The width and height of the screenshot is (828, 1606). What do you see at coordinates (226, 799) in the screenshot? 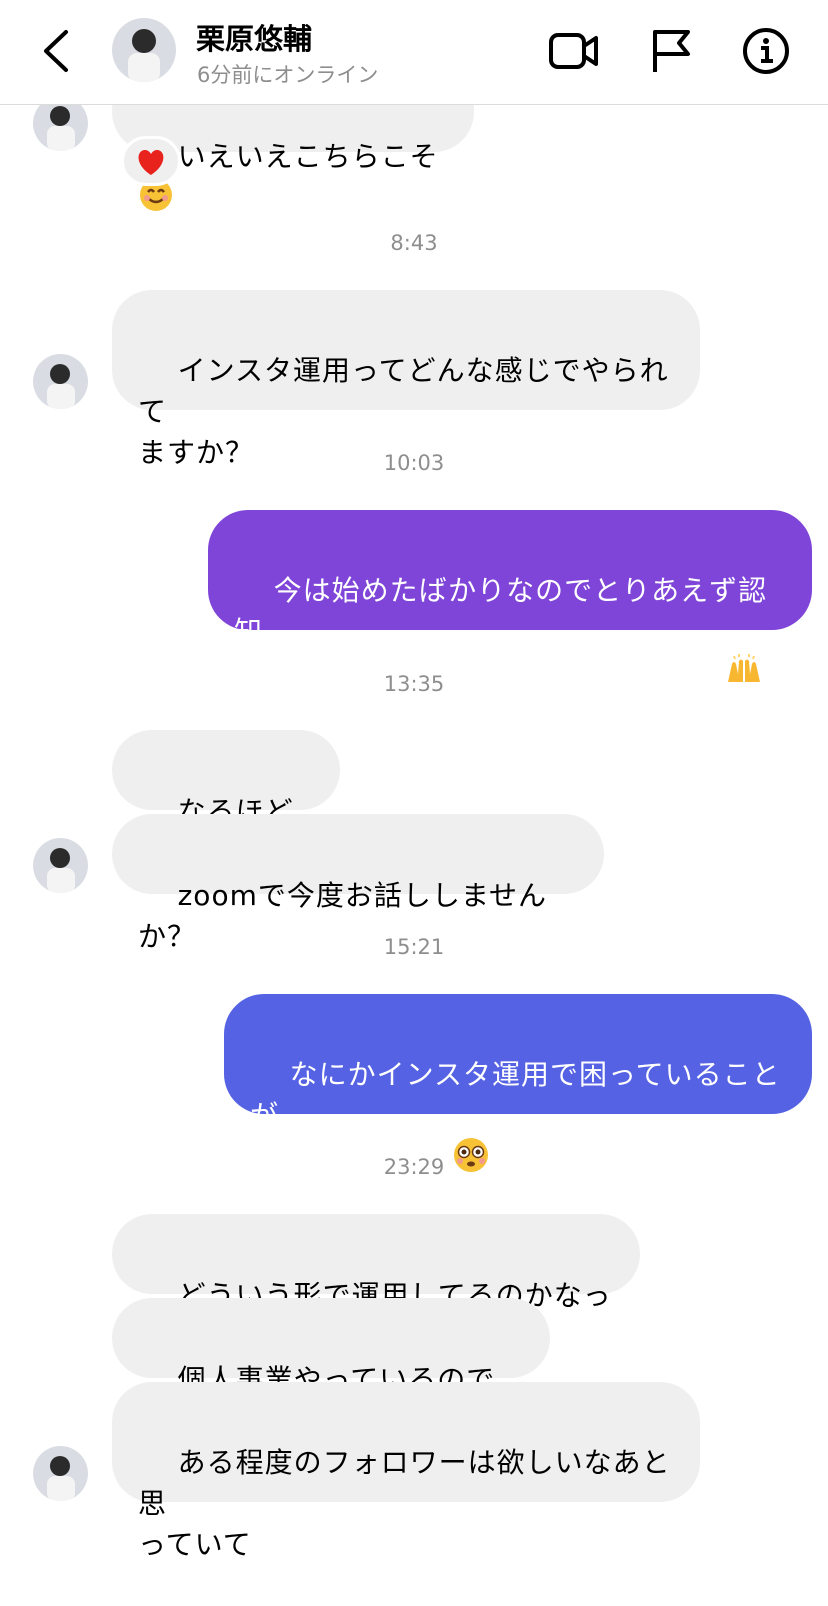
I see `message-bubble: なるほどお！` at bounding box center [226, 799].